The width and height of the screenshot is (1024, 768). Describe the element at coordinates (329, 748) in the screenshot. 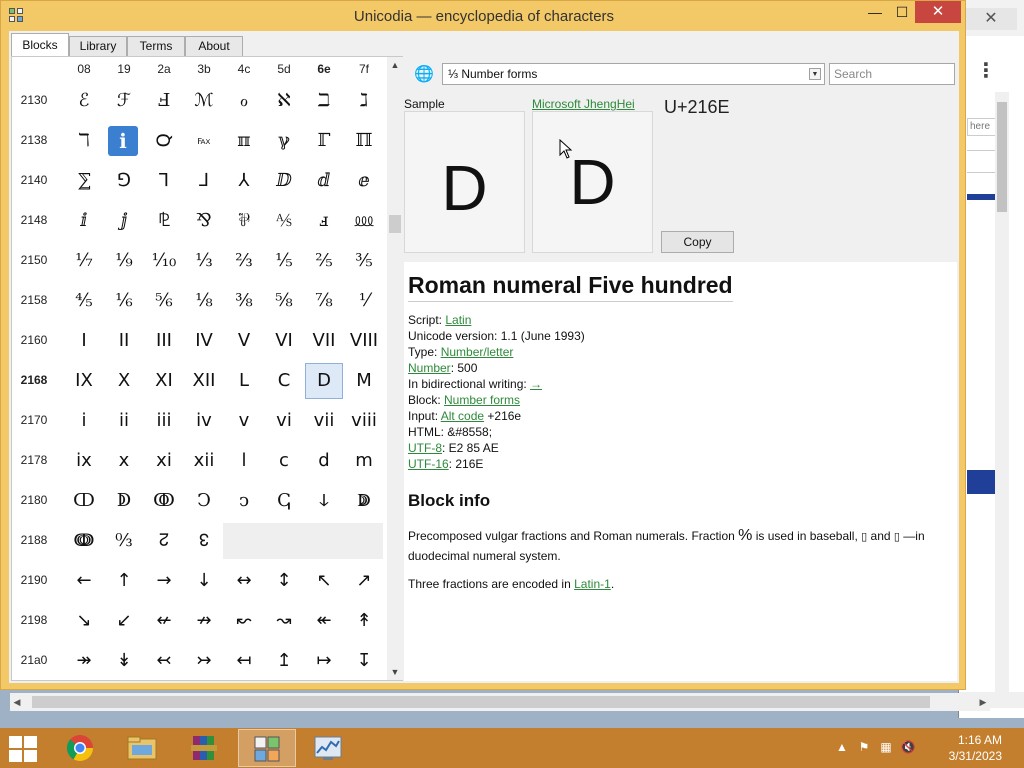

I see `taskbar-performance-monitor` at that location.